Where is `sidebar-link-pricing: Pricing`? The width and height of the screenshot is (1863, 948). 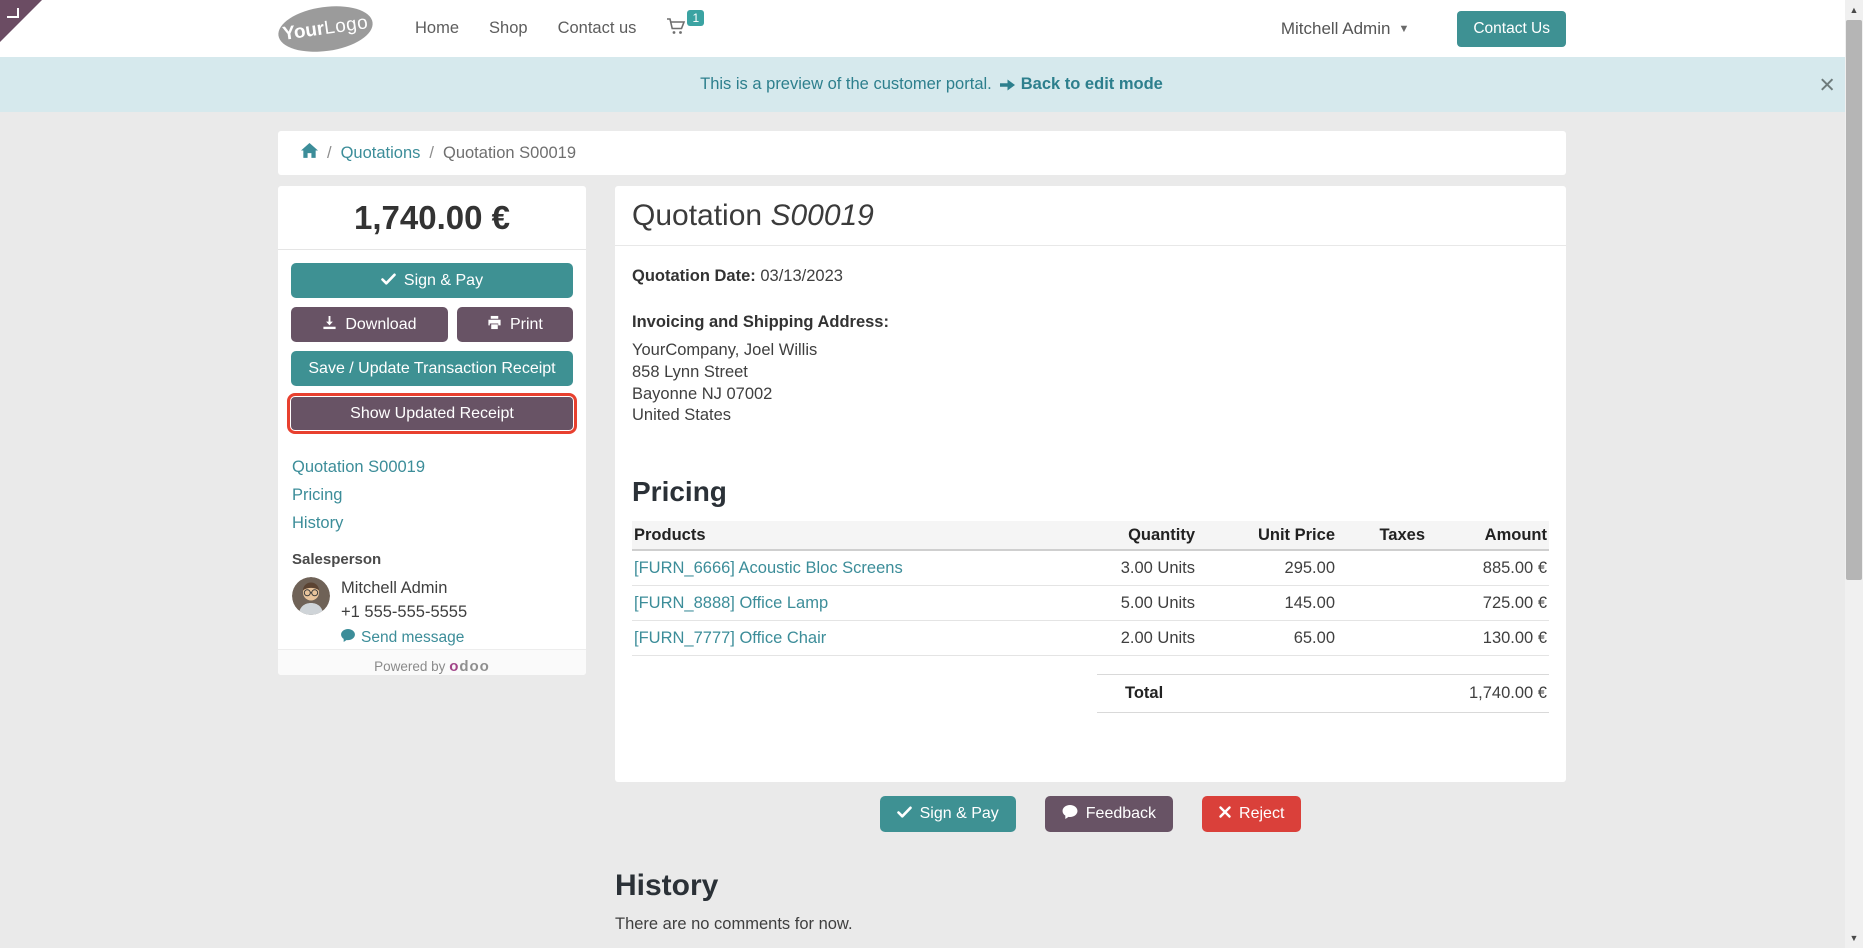
sidebar-link-pricing: Pricing is located at coordinates (432, 495).